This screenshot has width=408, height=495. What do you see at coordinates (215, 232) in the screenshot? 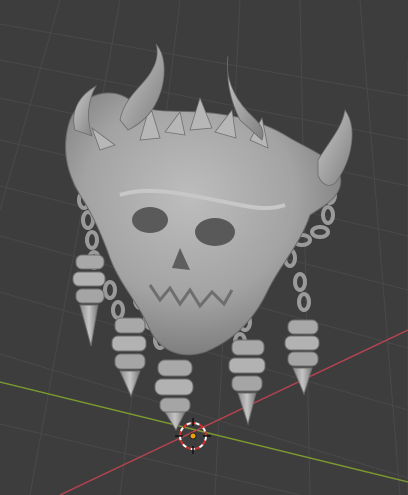
I see `right-eye-socket` at bounding box center [215, 232].